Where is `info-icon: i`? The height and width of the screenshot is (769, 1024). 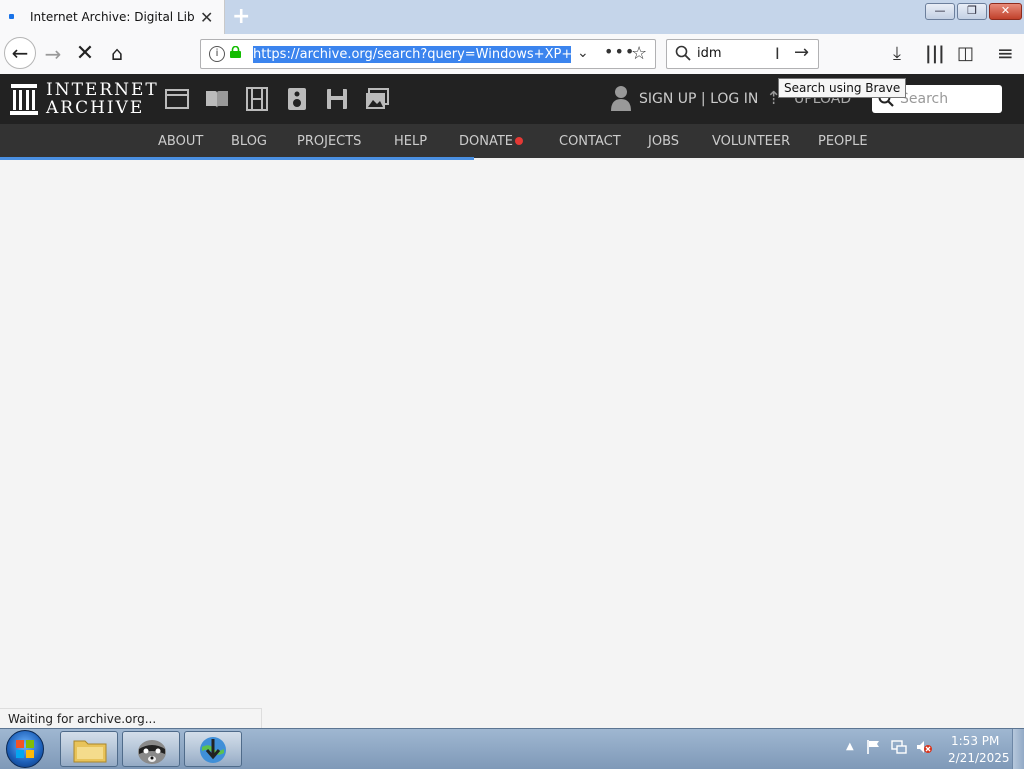 info-icon: i is located at coordinates (217, 54).